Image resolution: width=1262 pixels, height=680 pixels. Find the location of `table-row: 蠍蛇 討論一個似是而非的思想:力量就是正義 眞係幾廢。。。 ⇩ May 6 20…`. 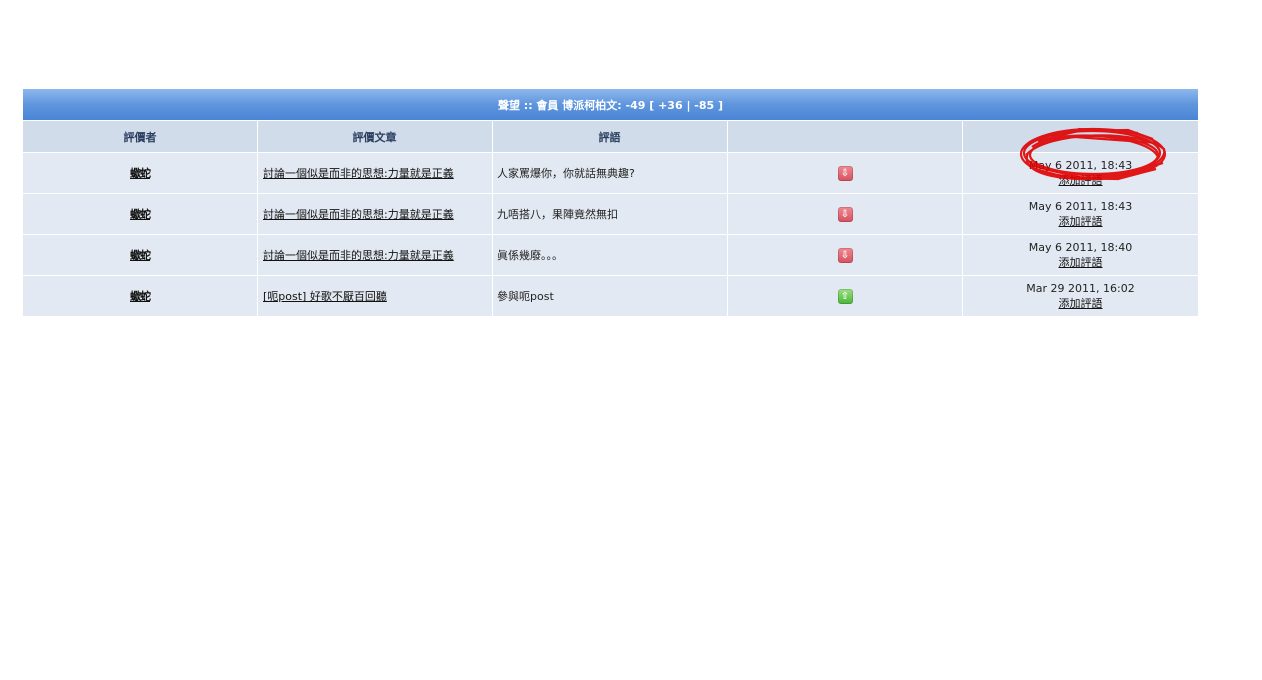

table-row: 蠍蛇 討論一個似是而非的思想:力量就是正義 眞係幾廢。。。 ⇩ May 6 20… is located at coordinates (610, 254).